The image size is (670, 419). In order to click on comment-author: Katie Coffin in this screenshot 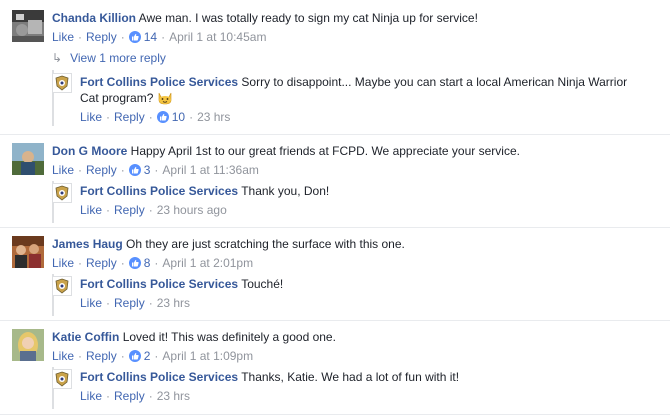, I will do `click(85, 337)`.